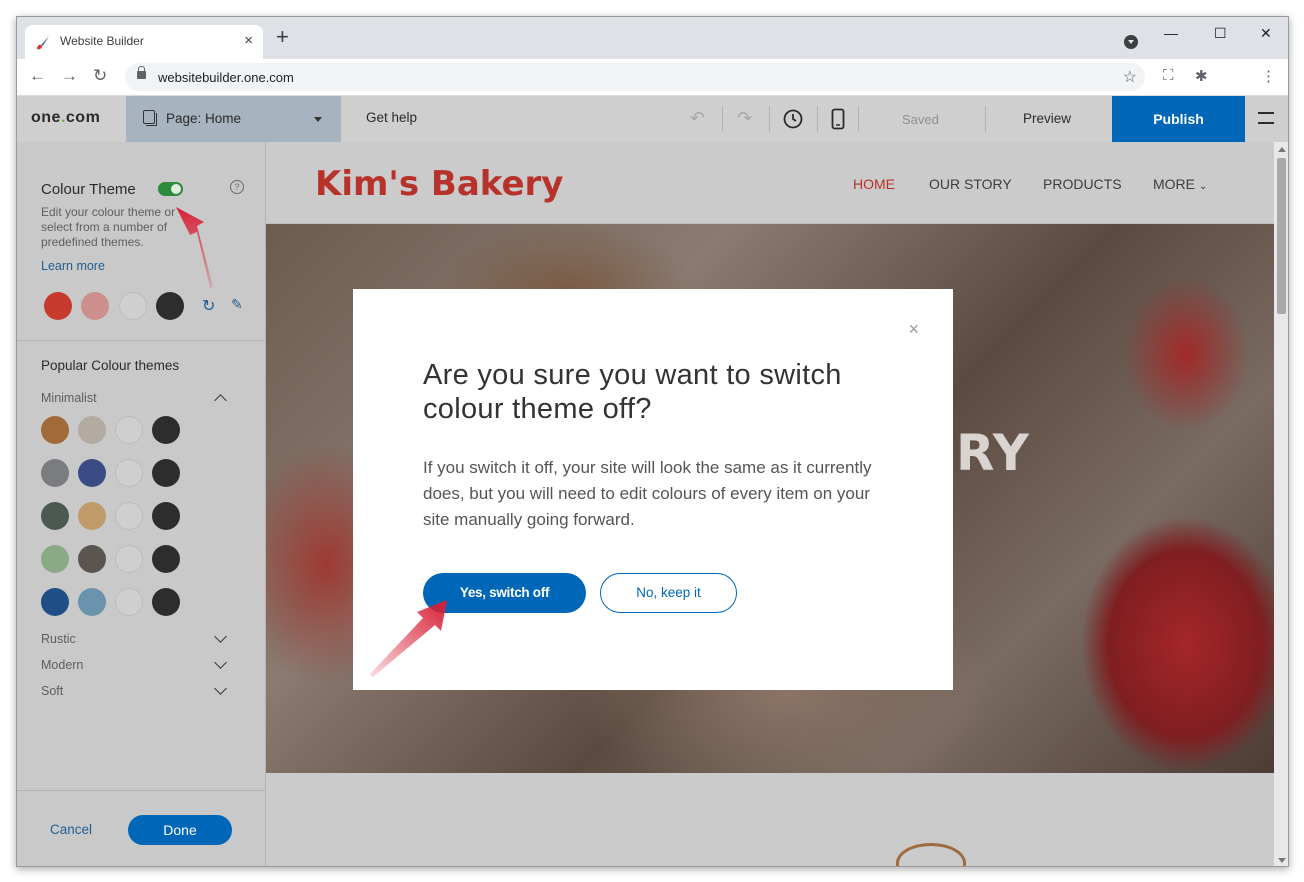  I want to click on page-selector: Page: Home, so click(233, 119).